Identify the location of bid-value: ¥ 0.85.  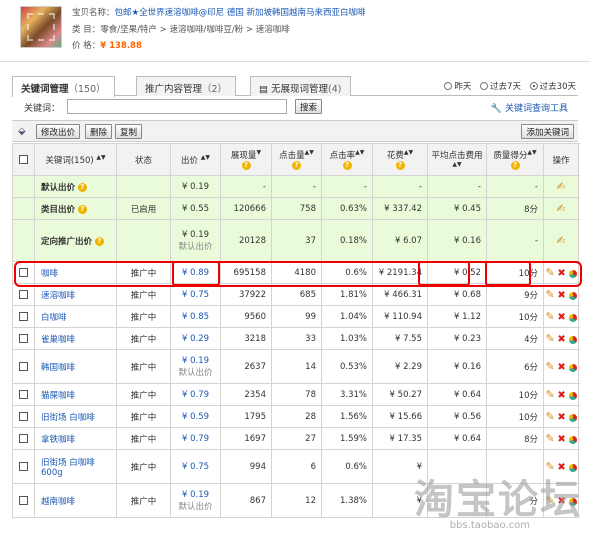
(195, 317).